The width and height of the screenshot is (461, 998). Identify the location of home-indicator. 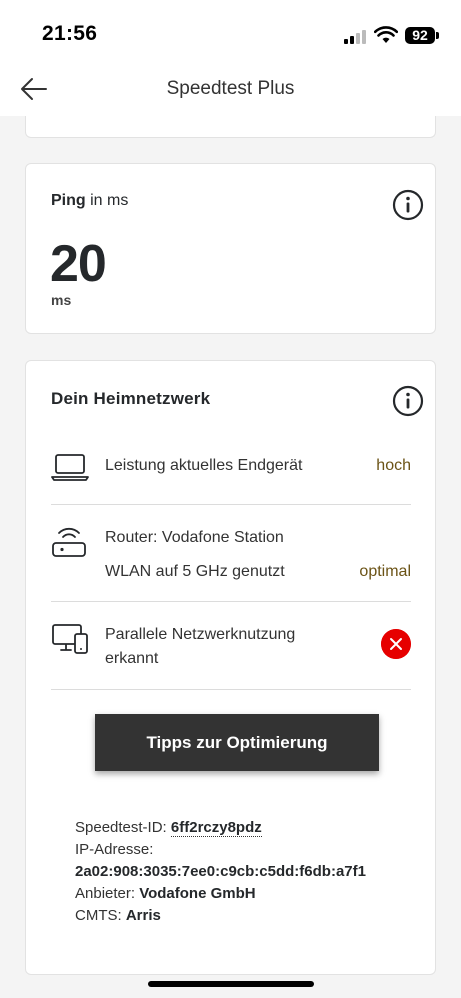
(231, 984).